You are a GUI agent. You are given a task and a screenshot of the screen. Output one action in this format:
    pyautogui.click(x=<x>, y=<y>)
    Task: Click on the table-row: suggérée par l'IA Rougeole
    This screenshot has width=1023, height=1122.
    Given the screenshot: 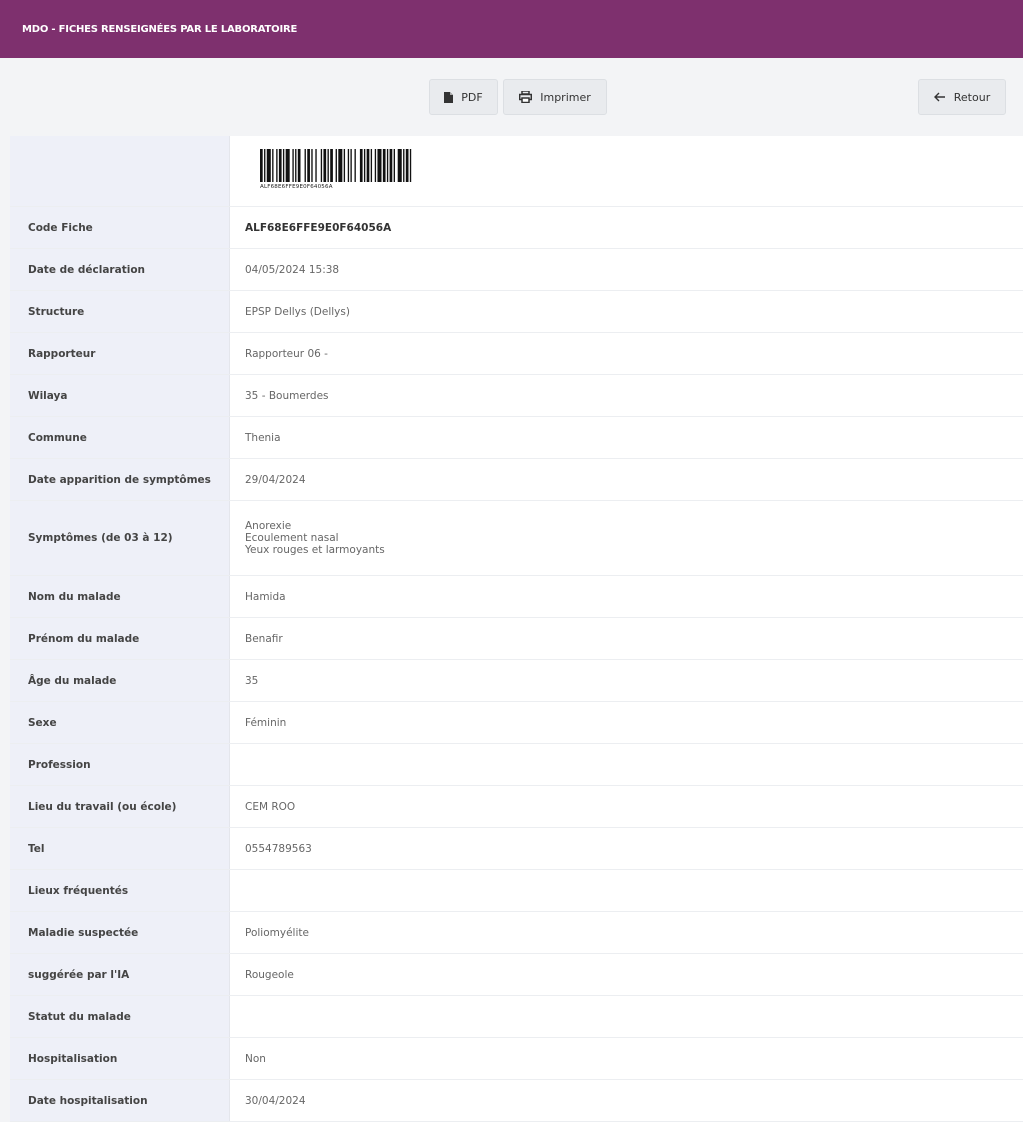 What is the action you would take?
    pyautogui.click(x=516, y=975)
    